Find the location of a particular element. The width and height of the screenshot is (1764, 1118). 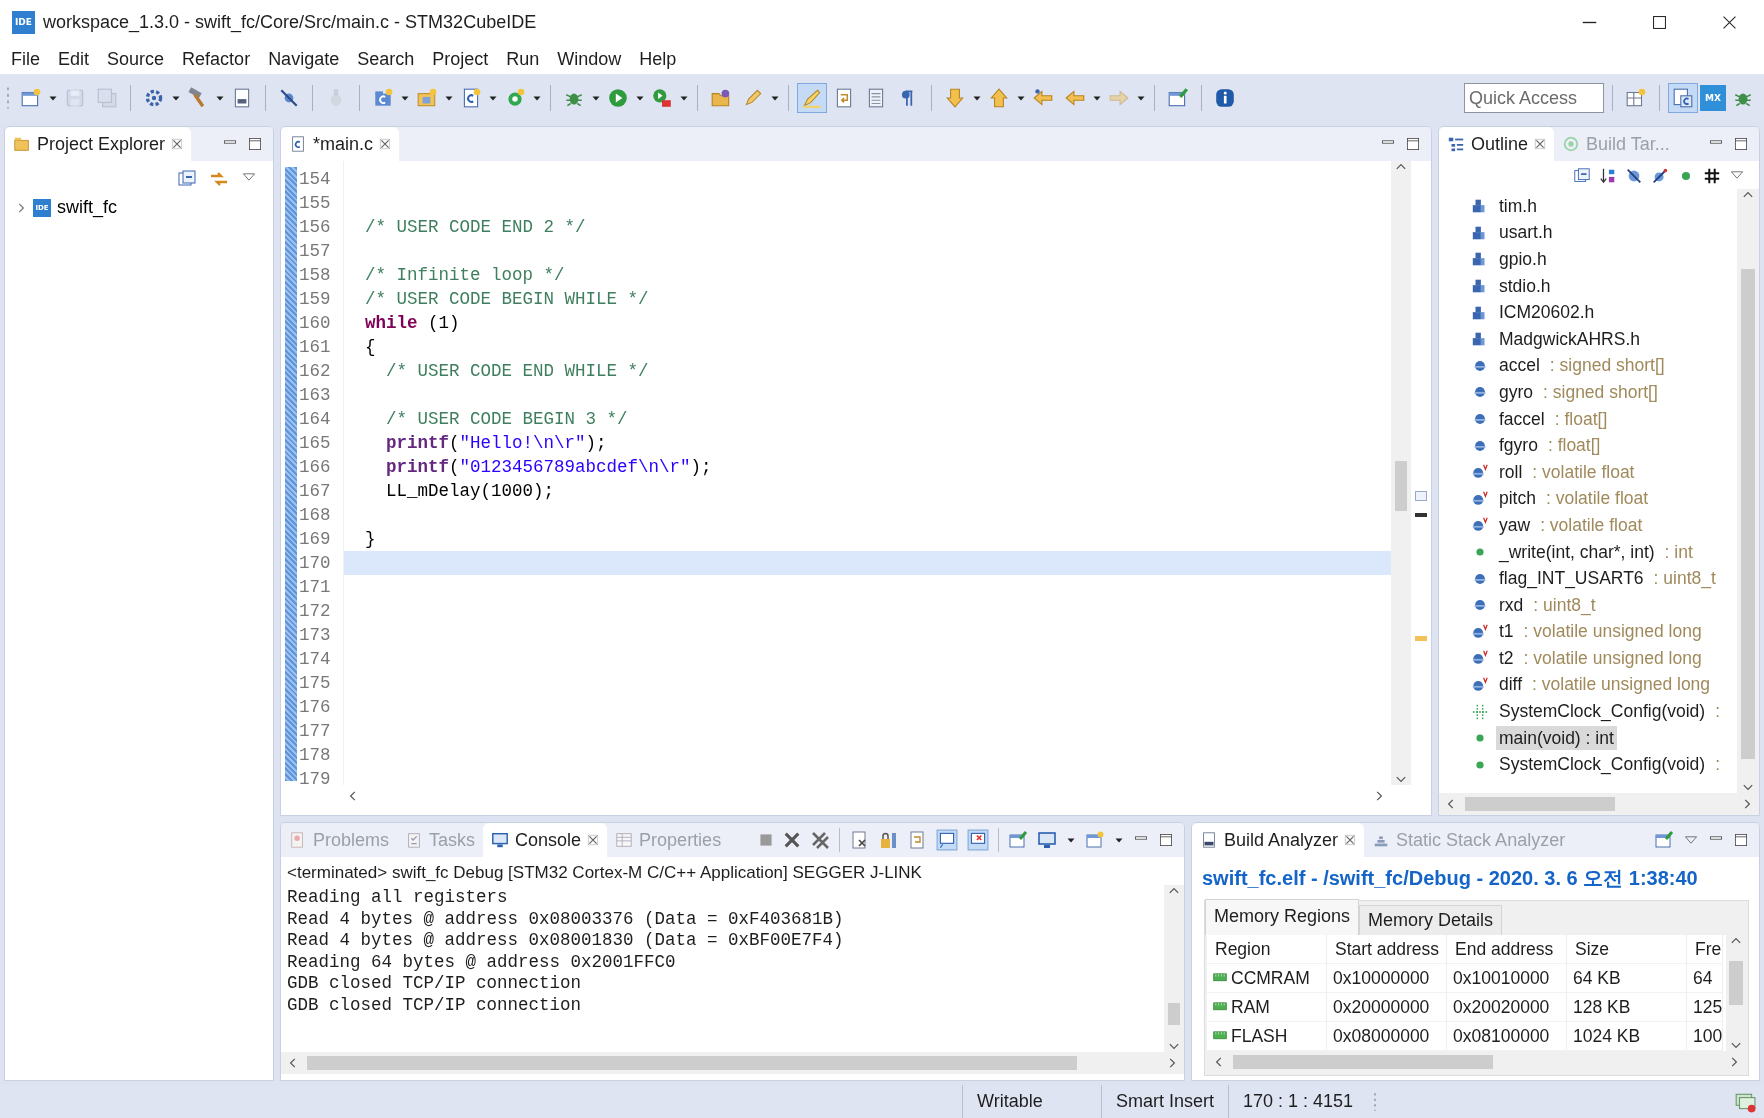

column-header: End address is located at coordinates (1507, 949).